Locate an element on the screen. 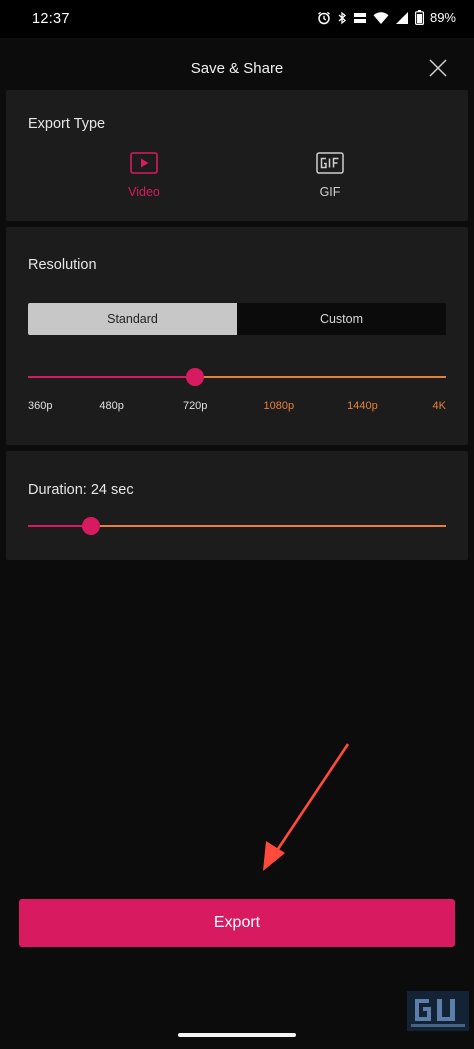 The width and height of the screenshot is (474, 1049). export-type-gif: GIF is located at coordinates (330, 175).